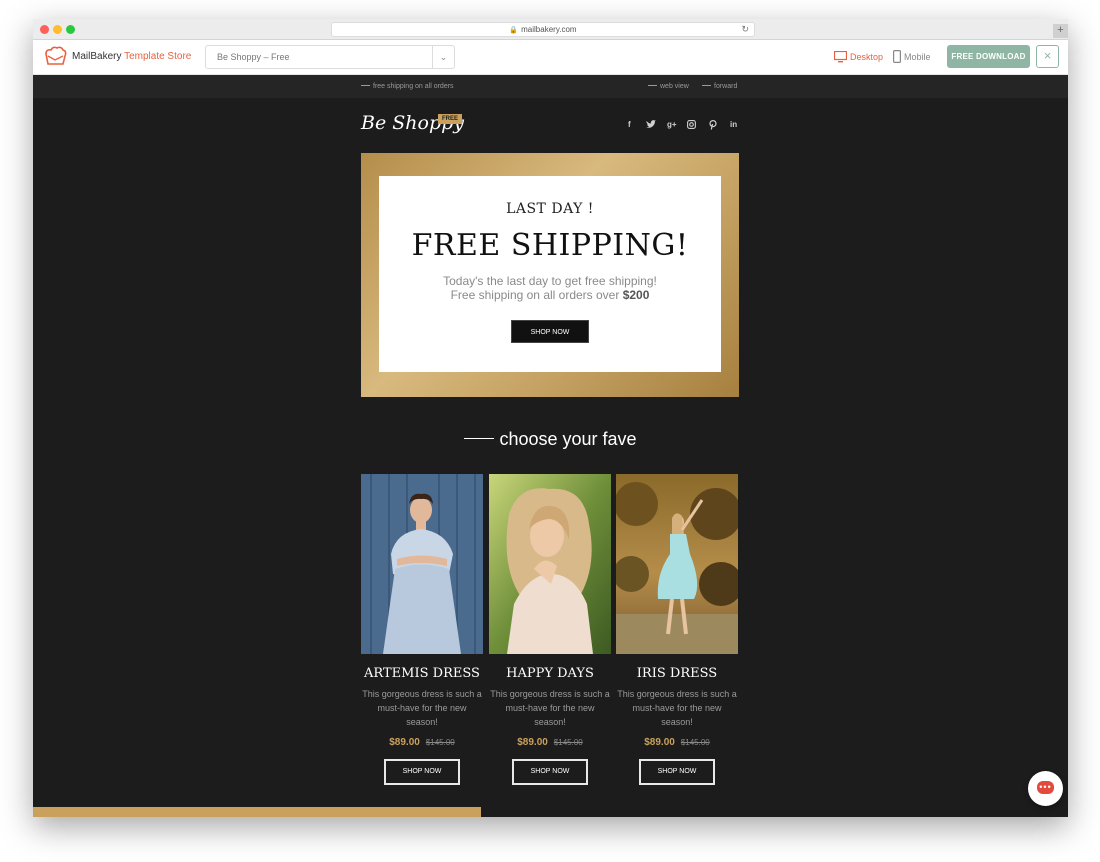 This screenshot has width=1100, height=862. What do you see at coordinates (44, 29) in the screenshot?
I see `close-window-button` at bounding box center [44, 29].